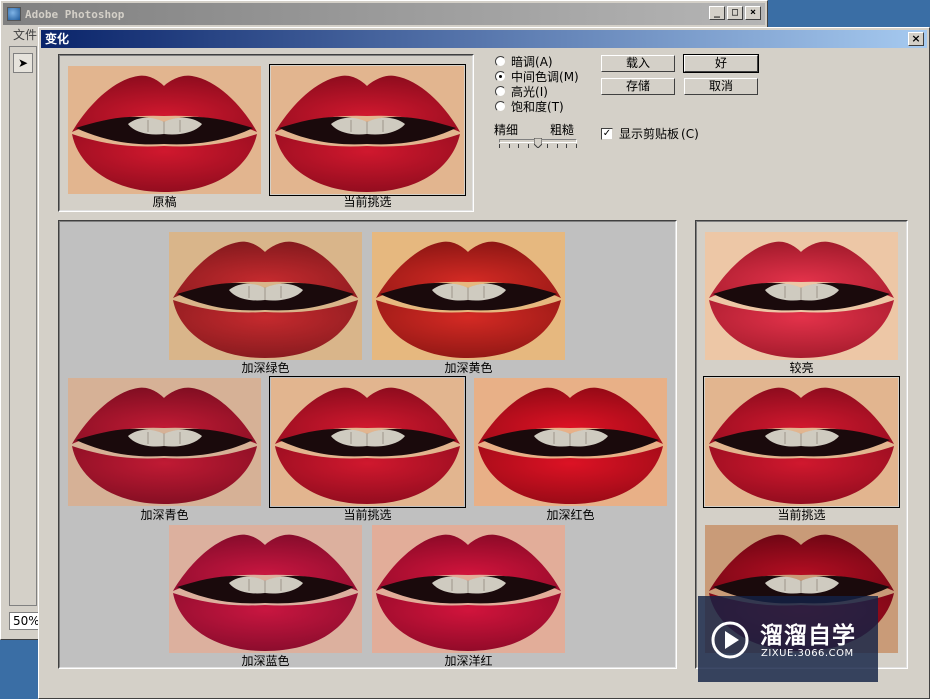 The width and height of the screenshot is (930, 699). Describe the element at coordinates (384, 14) in the screenshot. I see `photoshop-title-bar: Adobe Photoshop _ □ ×` at that location.